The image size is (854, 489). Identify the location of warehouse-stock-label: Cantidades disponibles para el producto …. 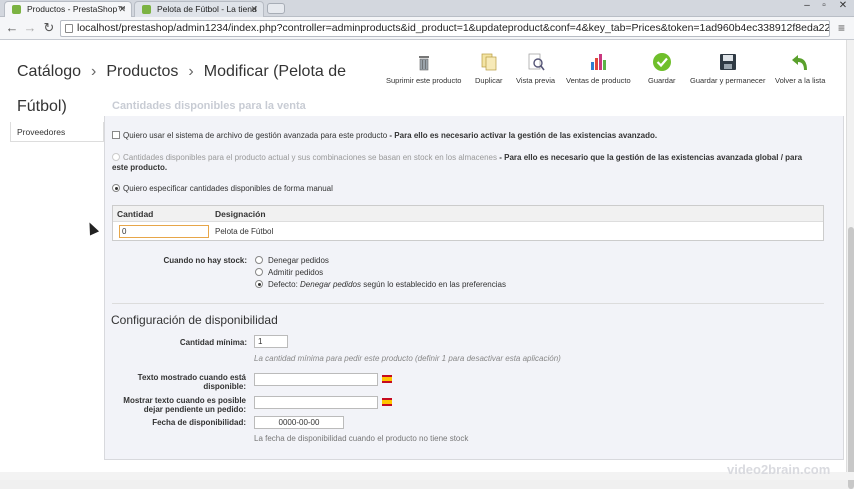
(310, 157).